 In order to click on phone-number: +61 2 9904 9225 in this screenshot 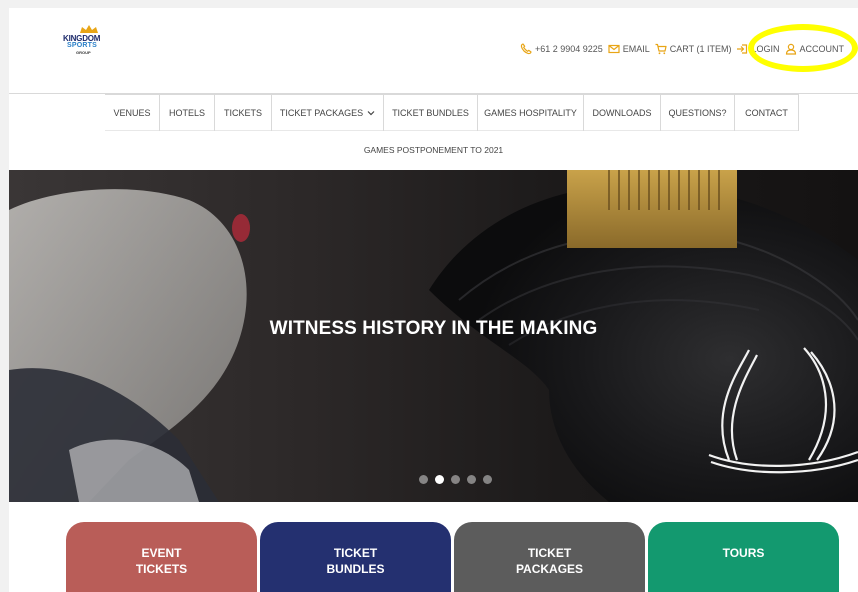, I will do `click(568, 49)`.